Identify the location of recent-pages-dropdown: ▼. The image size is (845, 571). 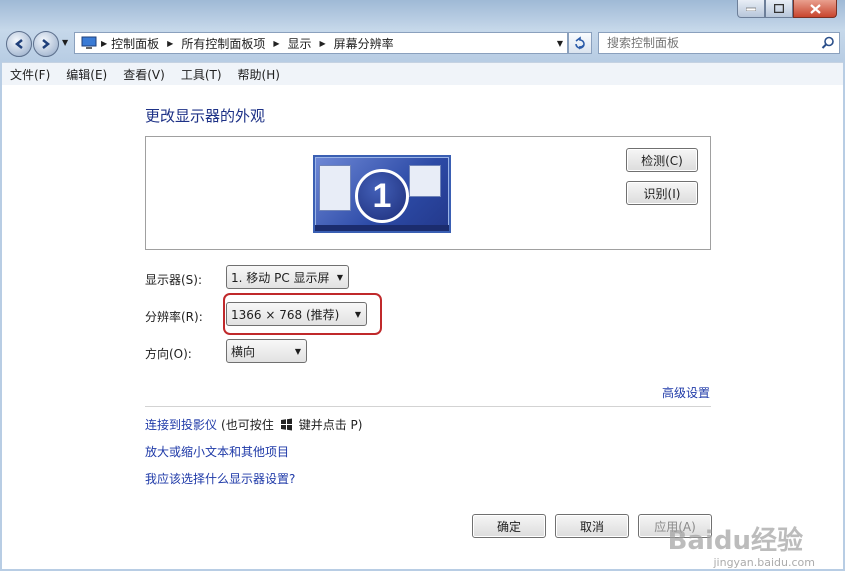
(65, 42).